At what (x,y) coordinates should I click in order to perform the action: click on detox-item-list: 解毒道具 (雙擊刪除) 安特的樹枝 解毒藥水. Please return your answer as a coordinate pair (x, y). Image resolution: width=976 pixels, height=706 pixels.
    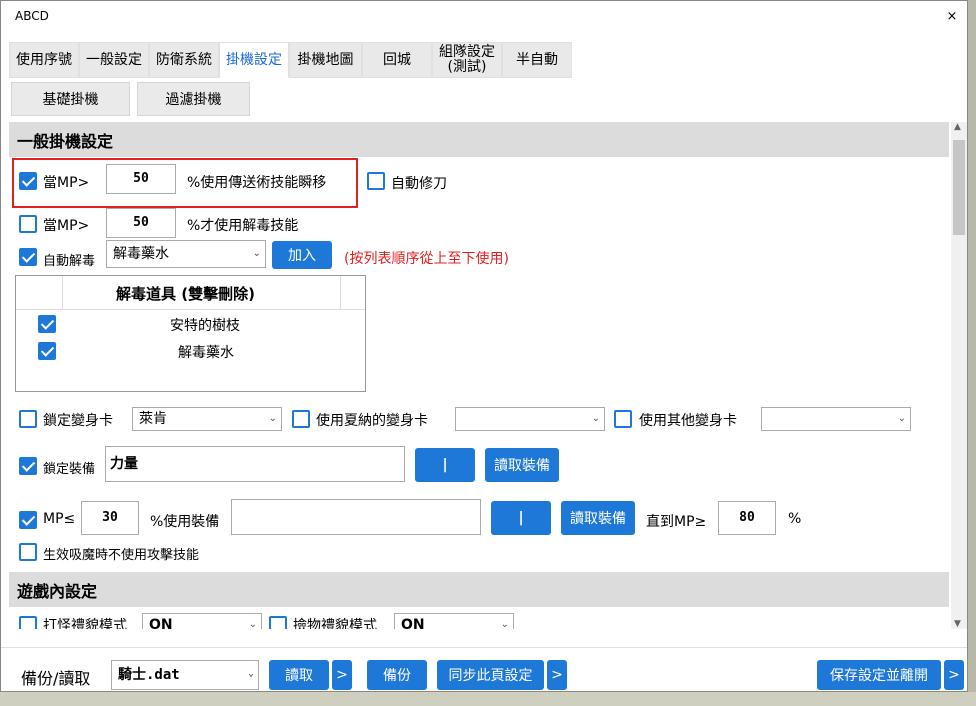
    Looking at the image, I should click on (190, 333).